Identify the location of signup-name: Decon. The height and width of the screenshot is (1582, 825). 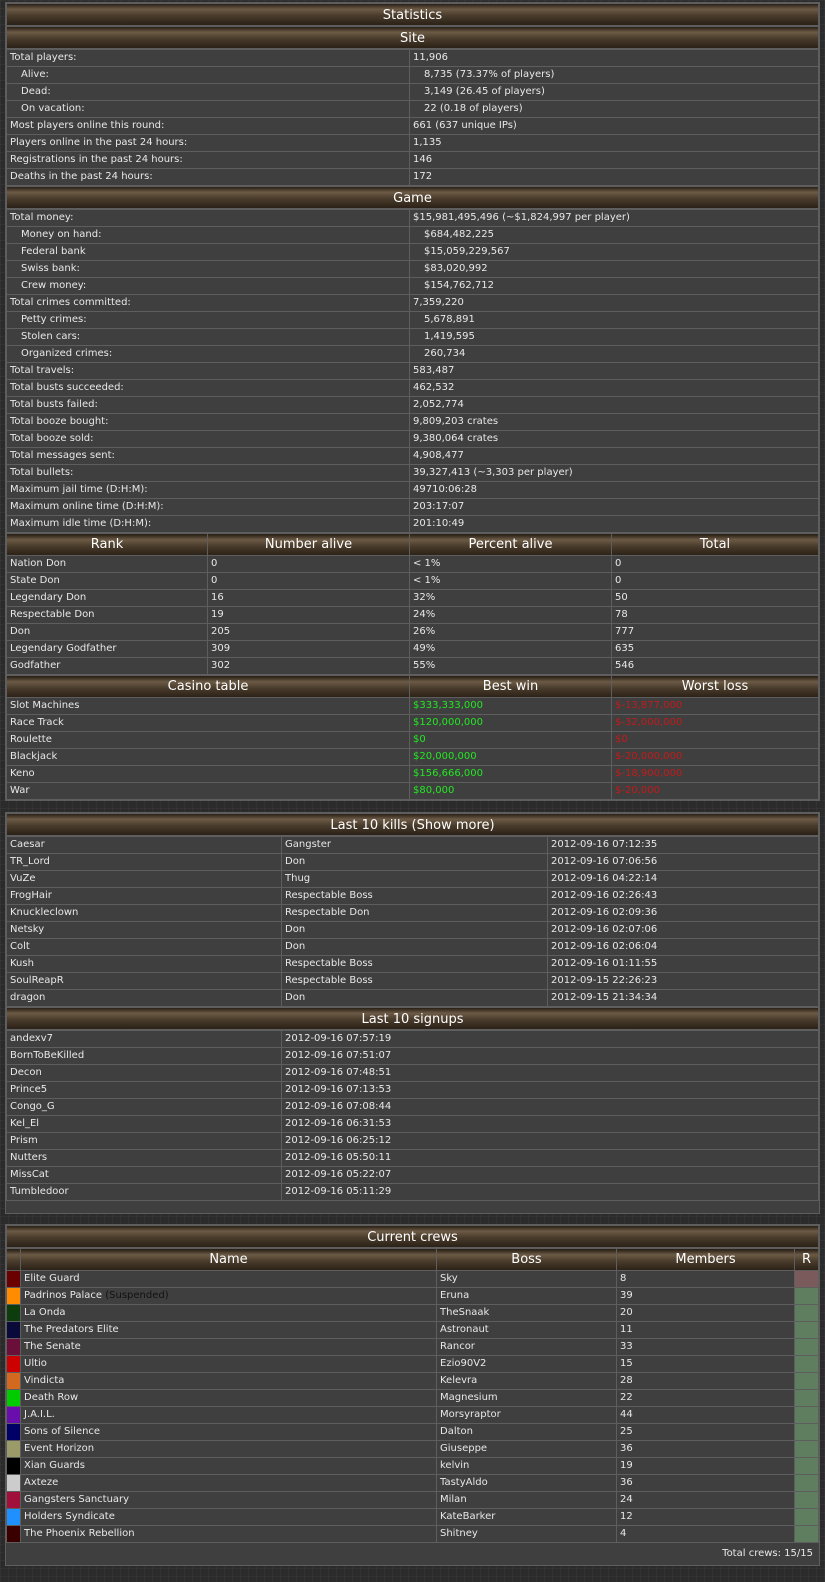
(144, 1073).